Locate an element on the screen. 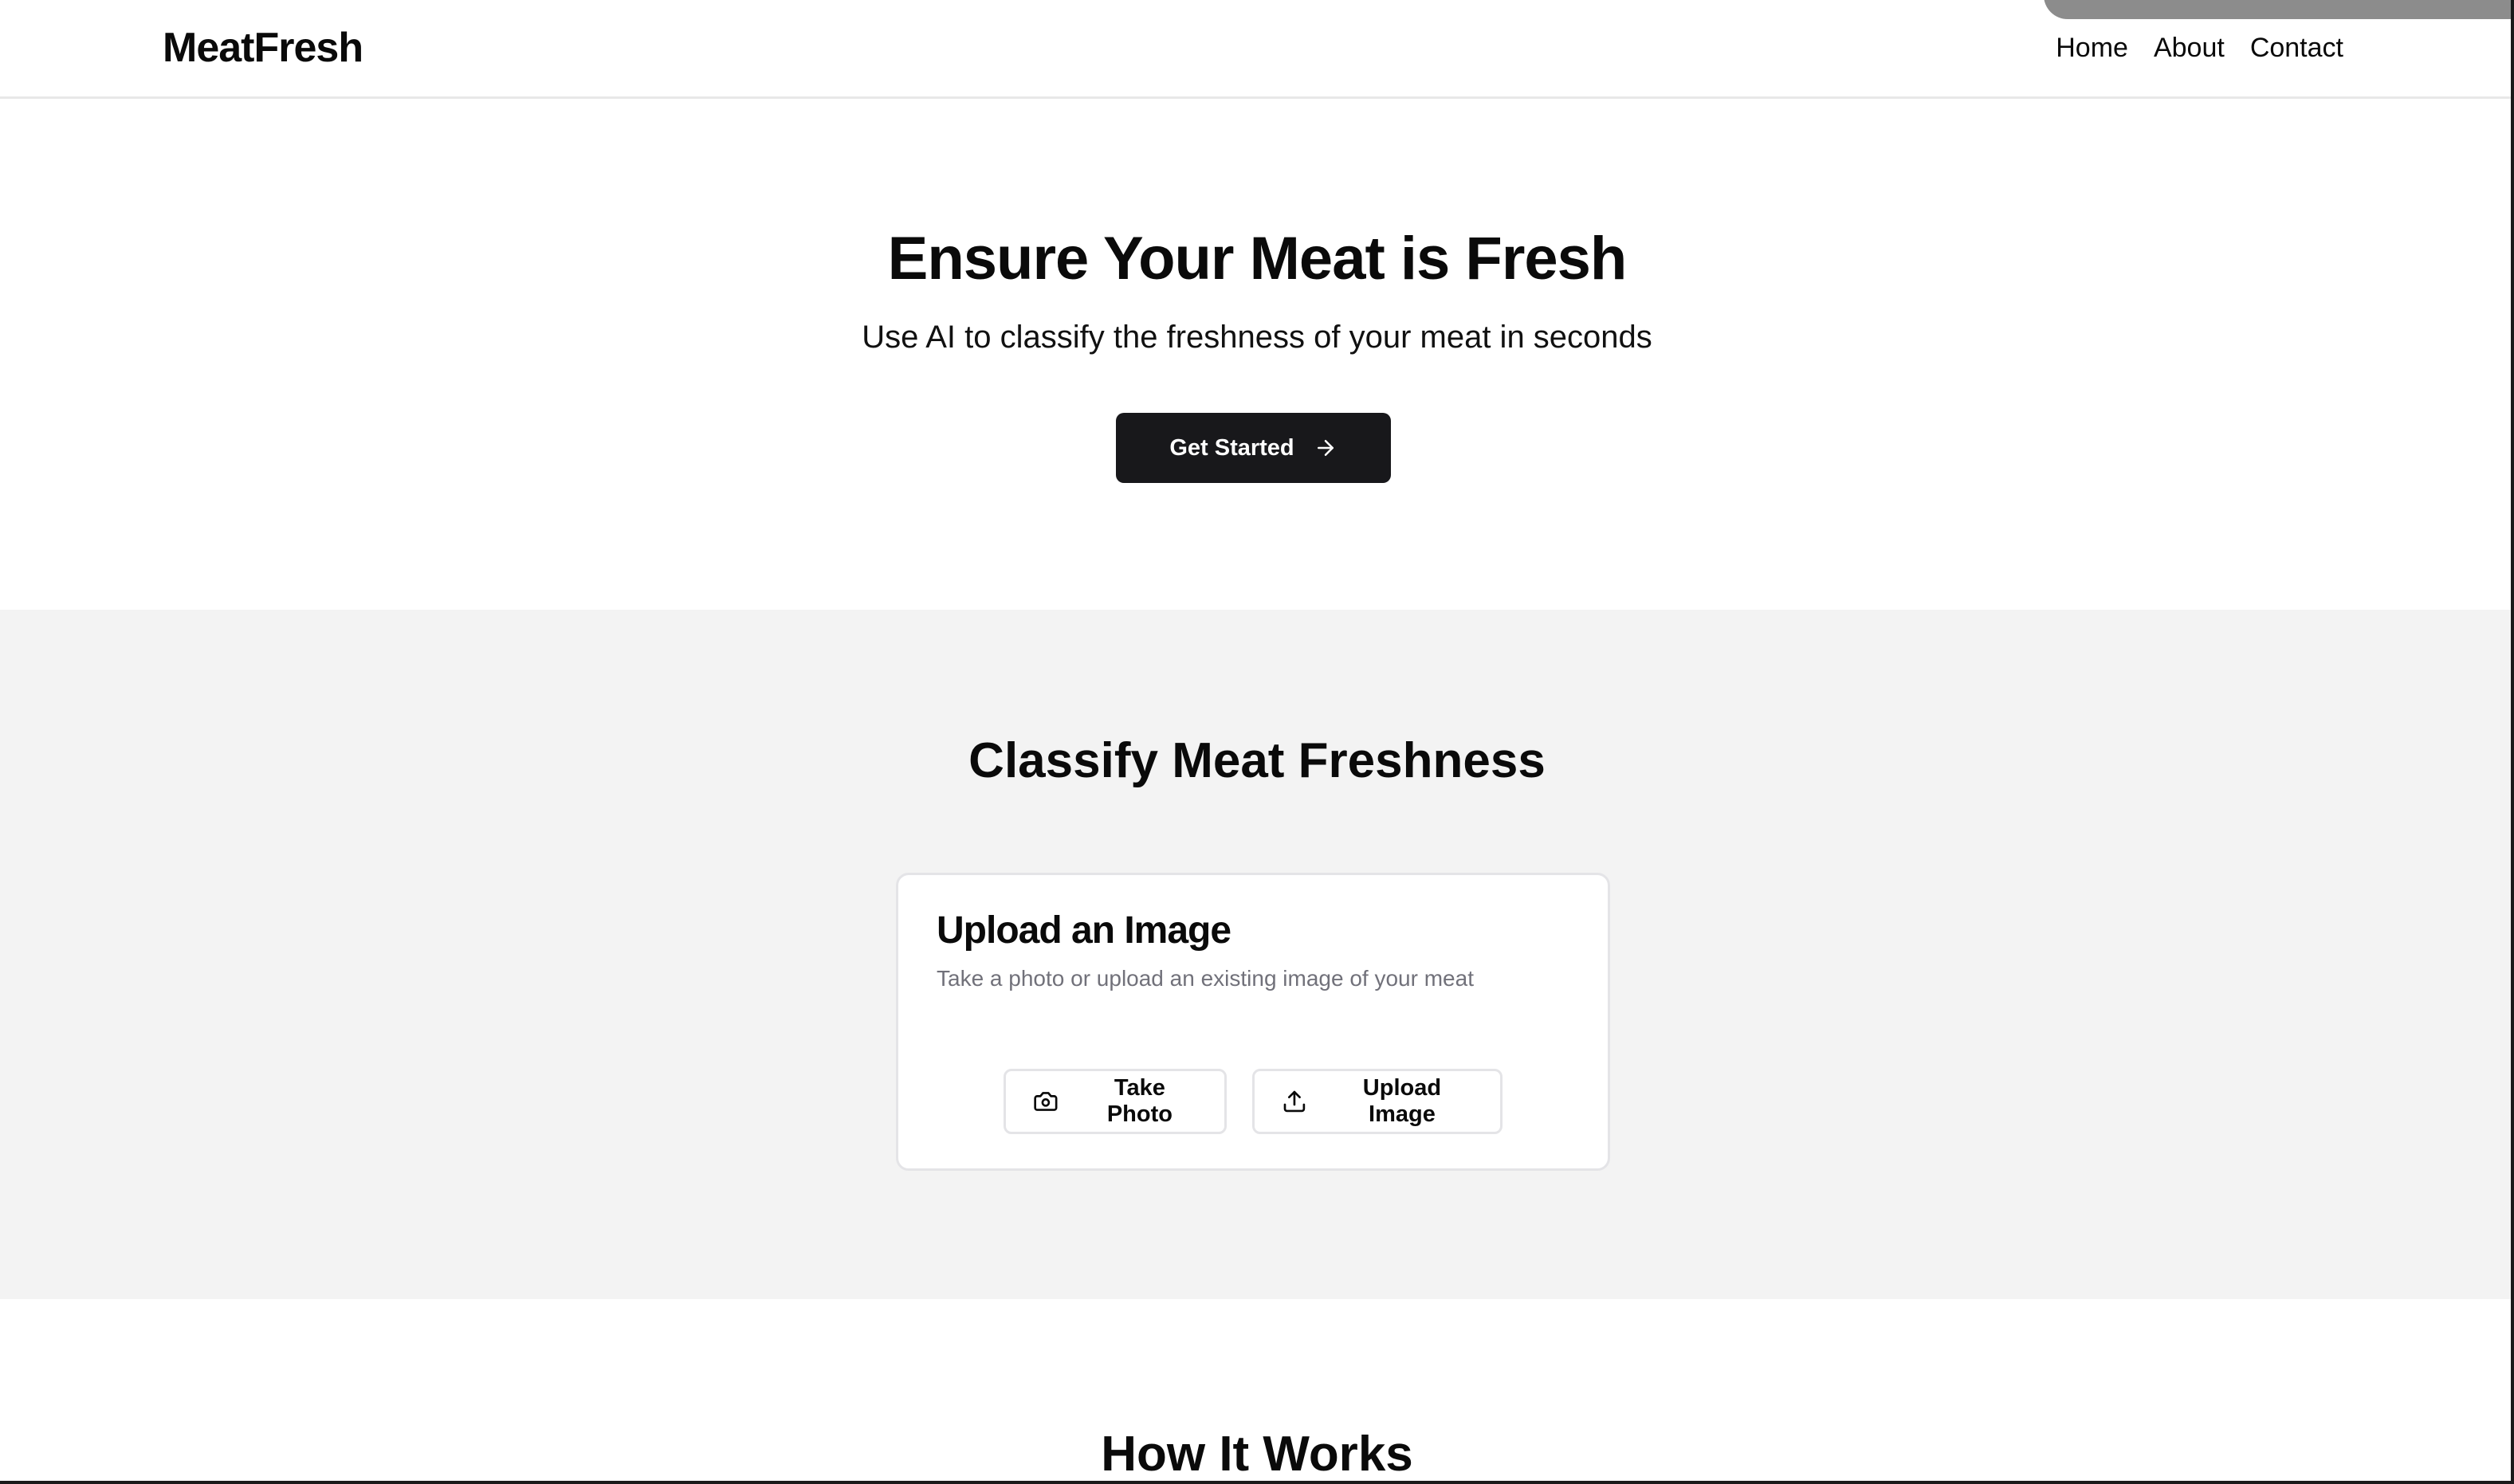 The height and width of the screenshot is (1484, 2514). take-photo-button: Take Photo is located at coordinates (1115, 1101).